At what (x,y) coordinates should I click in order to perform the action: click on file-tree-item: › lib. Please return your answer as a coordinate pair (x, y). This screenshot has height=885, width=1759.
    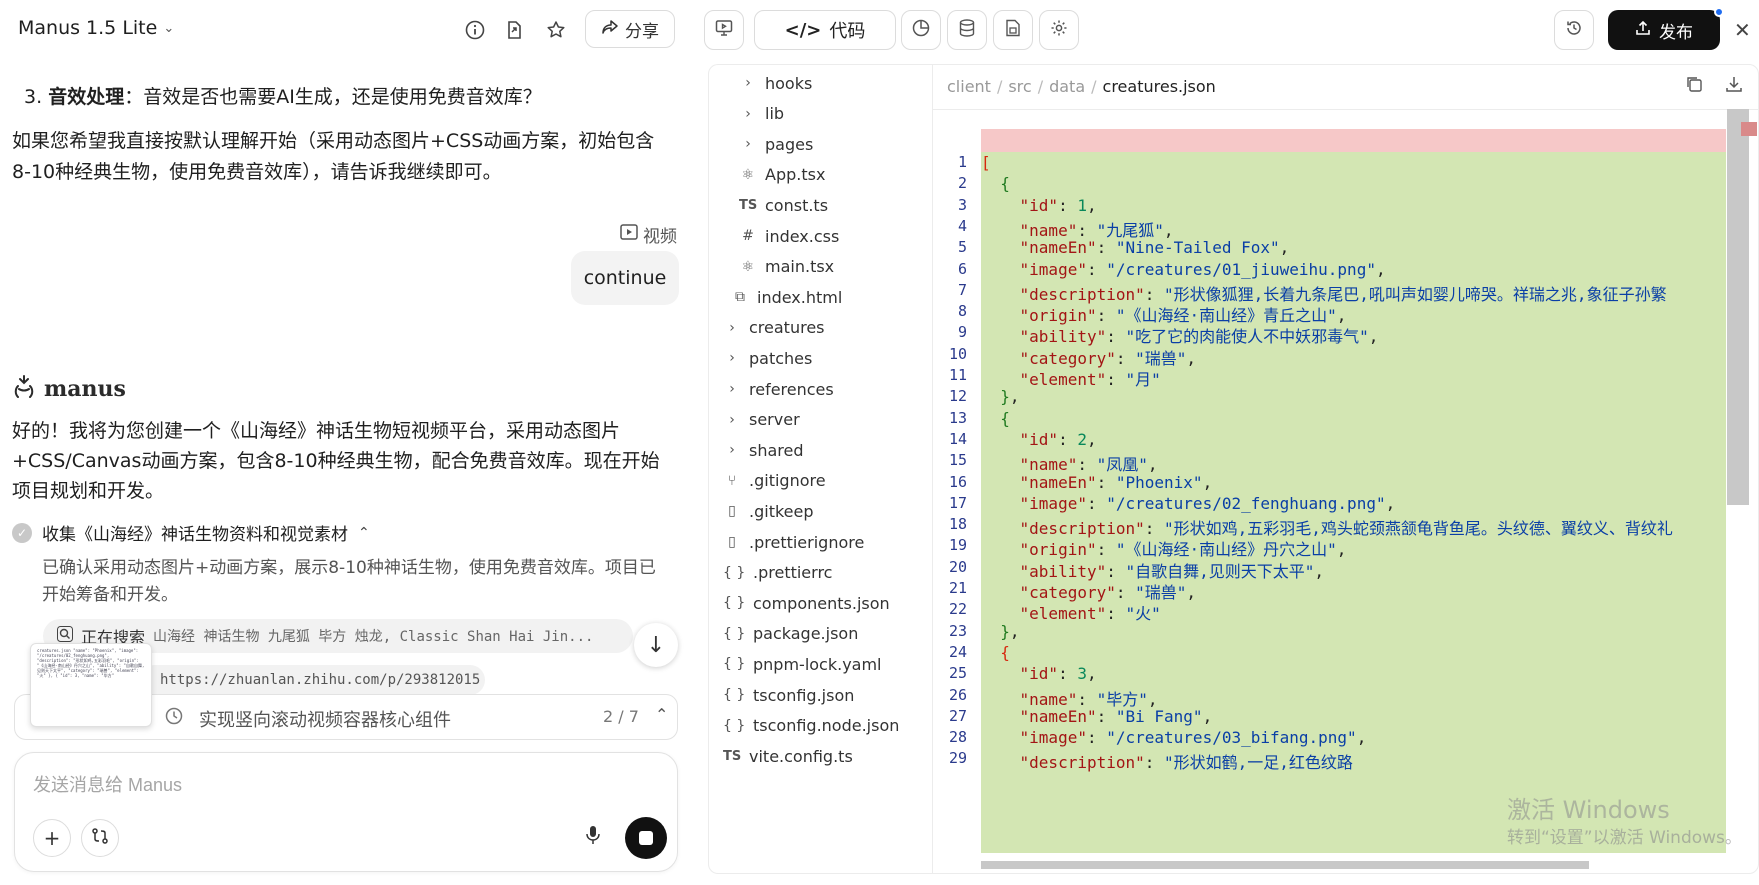
    Looking at the image, I should click on (761, 114).